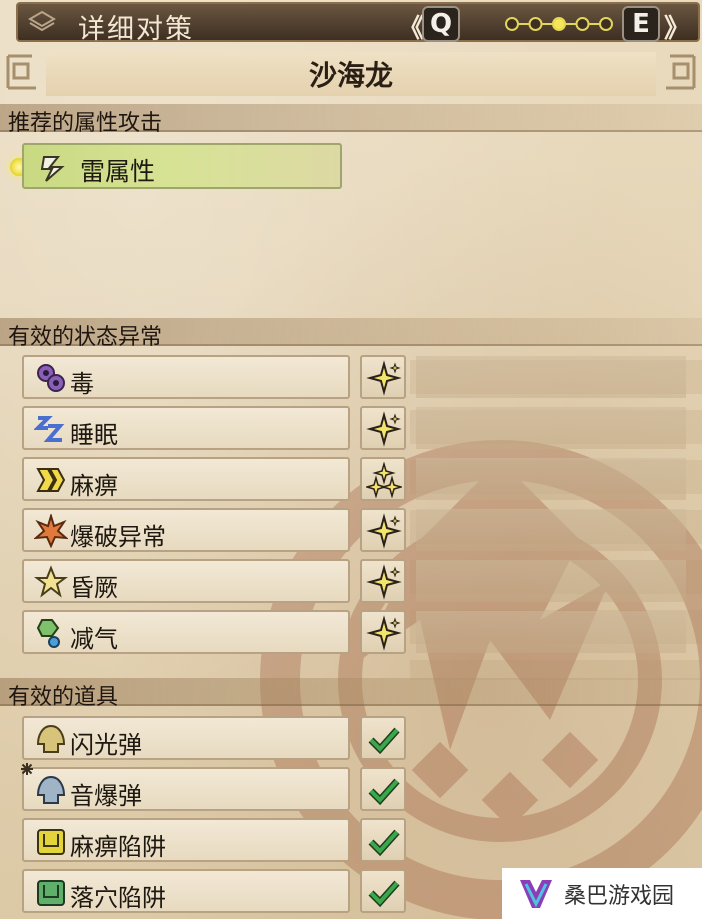 The height and width of the screenshot is (919, 702). Describe the element at coordinates (351, 334) in the screenshot. I see `section-header-status: 有效的状态异常` at that location.